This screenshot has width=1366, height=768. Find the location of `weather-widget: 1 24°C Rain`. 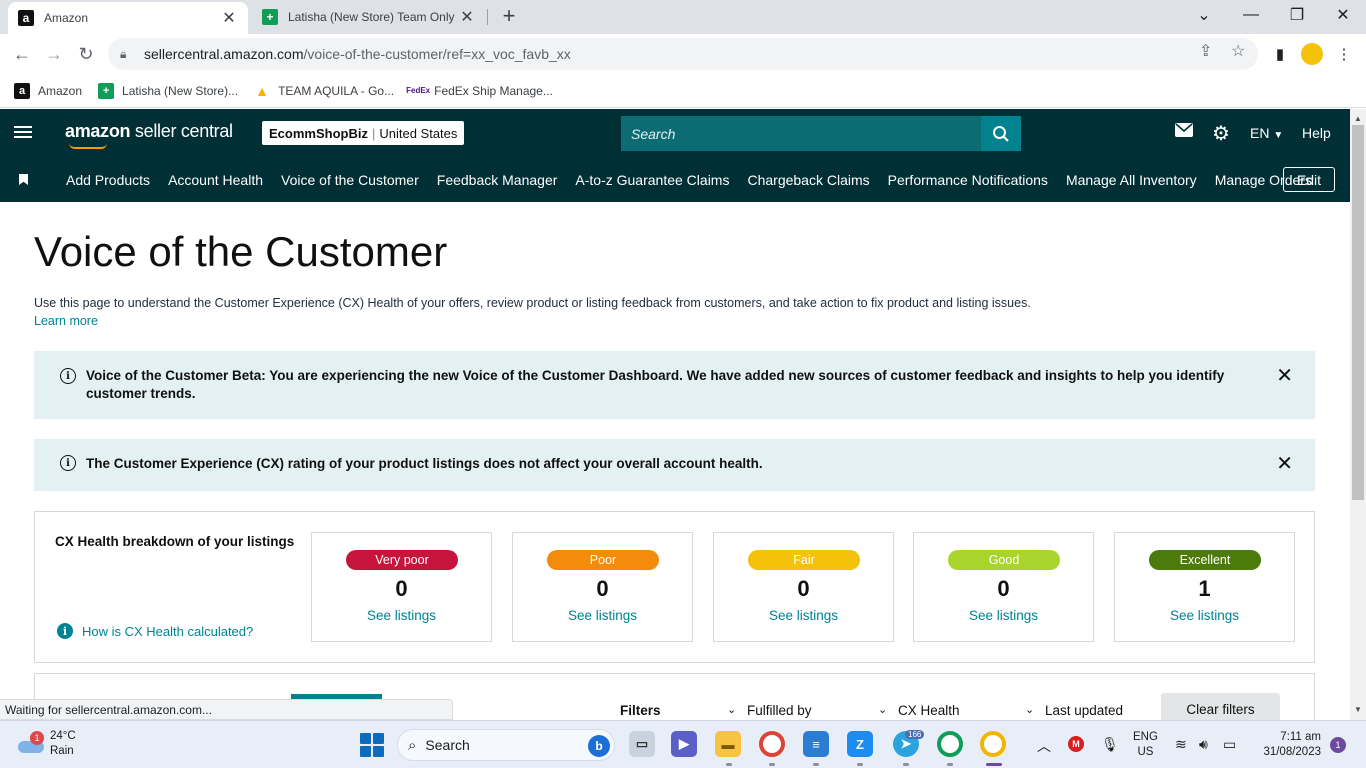

weather-widget: 1 24°C Rain is located at coordinates (47, 744).